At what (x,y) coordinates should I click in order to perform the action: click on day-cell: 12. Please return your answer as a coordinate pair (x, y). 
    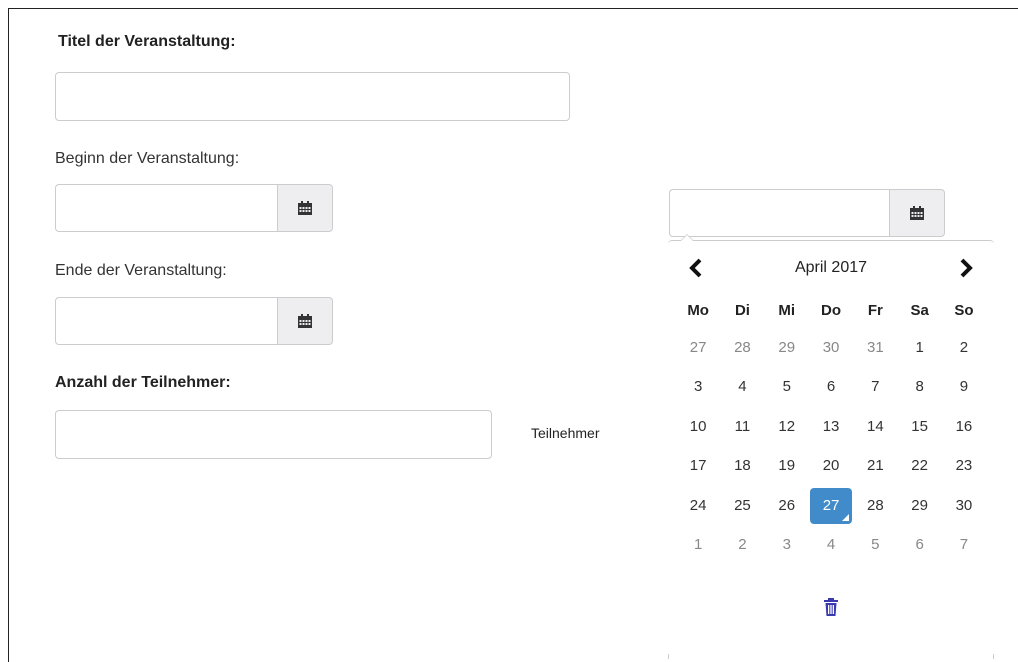
    Looking at the image, I should click on (787, 427).